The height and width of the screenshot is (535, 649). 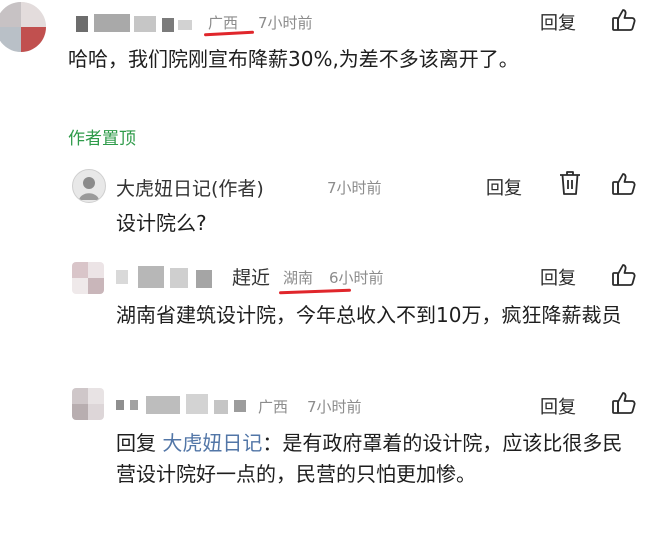 I want to click on author-name: 大虎妞日记(作者), so click(x=190, y=187).